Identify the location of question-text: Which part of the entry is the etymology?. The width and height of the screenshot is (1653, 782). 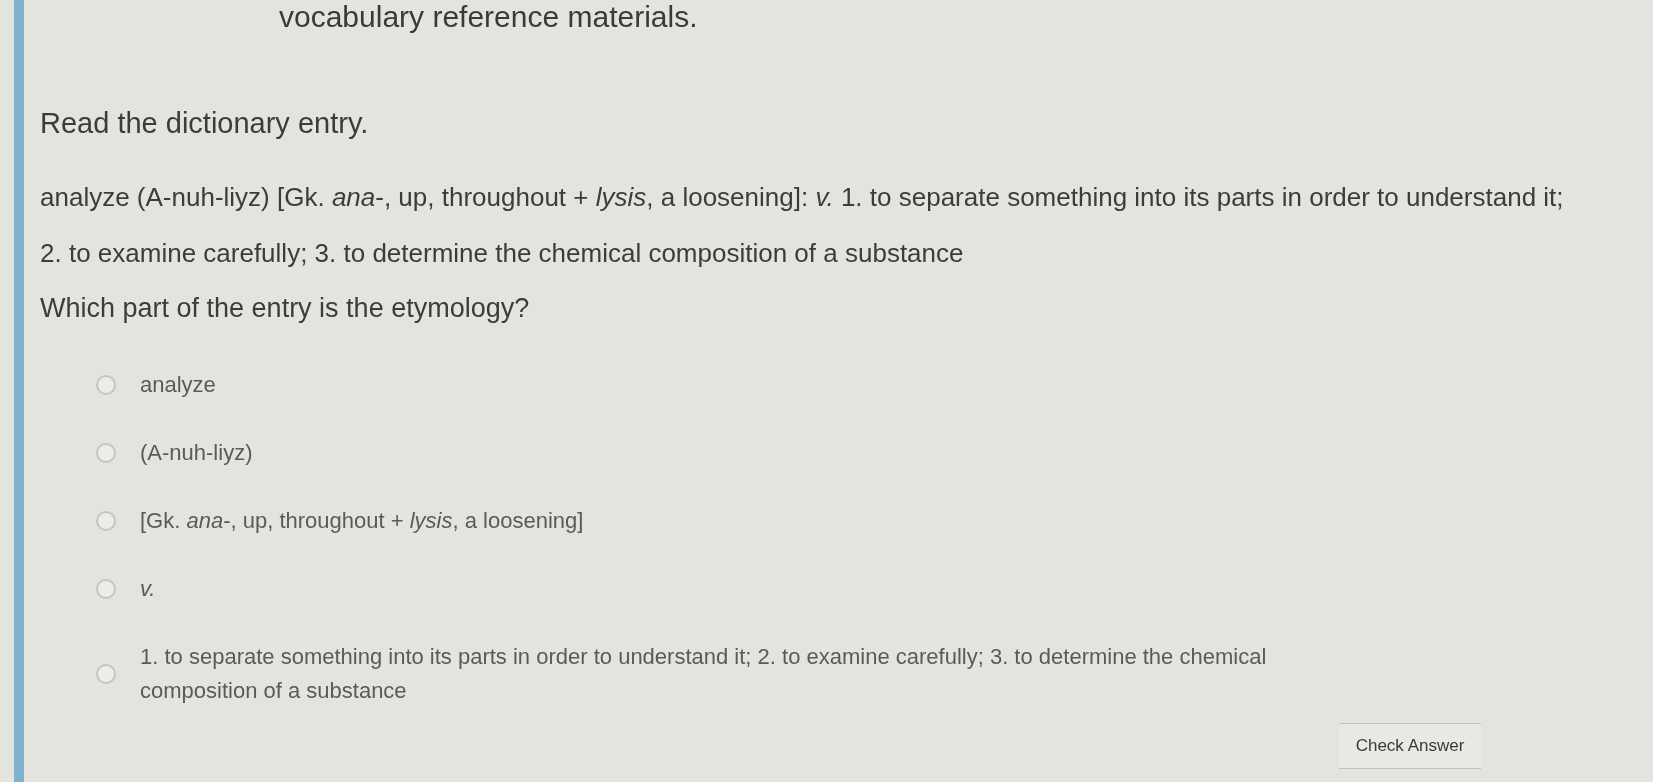
(285, 308).